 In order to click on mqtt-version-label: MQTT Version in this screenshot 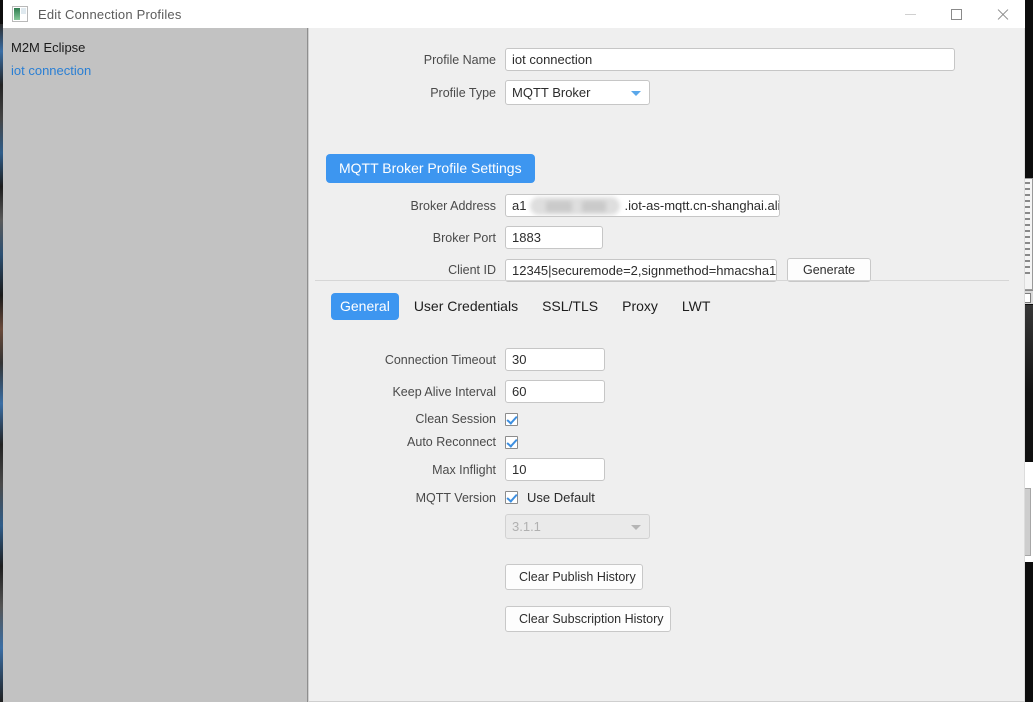, I will do `click(455, 497)`.